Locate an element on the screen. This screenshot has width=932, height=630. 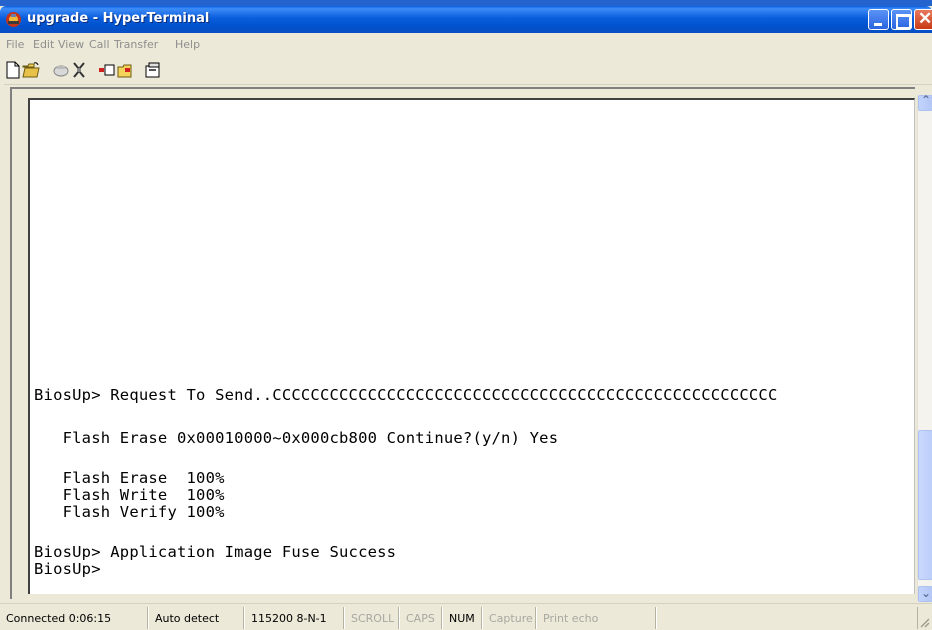
title-bar: upgrade - HyperTerminal ✕ is located at coordinates (466, 19).